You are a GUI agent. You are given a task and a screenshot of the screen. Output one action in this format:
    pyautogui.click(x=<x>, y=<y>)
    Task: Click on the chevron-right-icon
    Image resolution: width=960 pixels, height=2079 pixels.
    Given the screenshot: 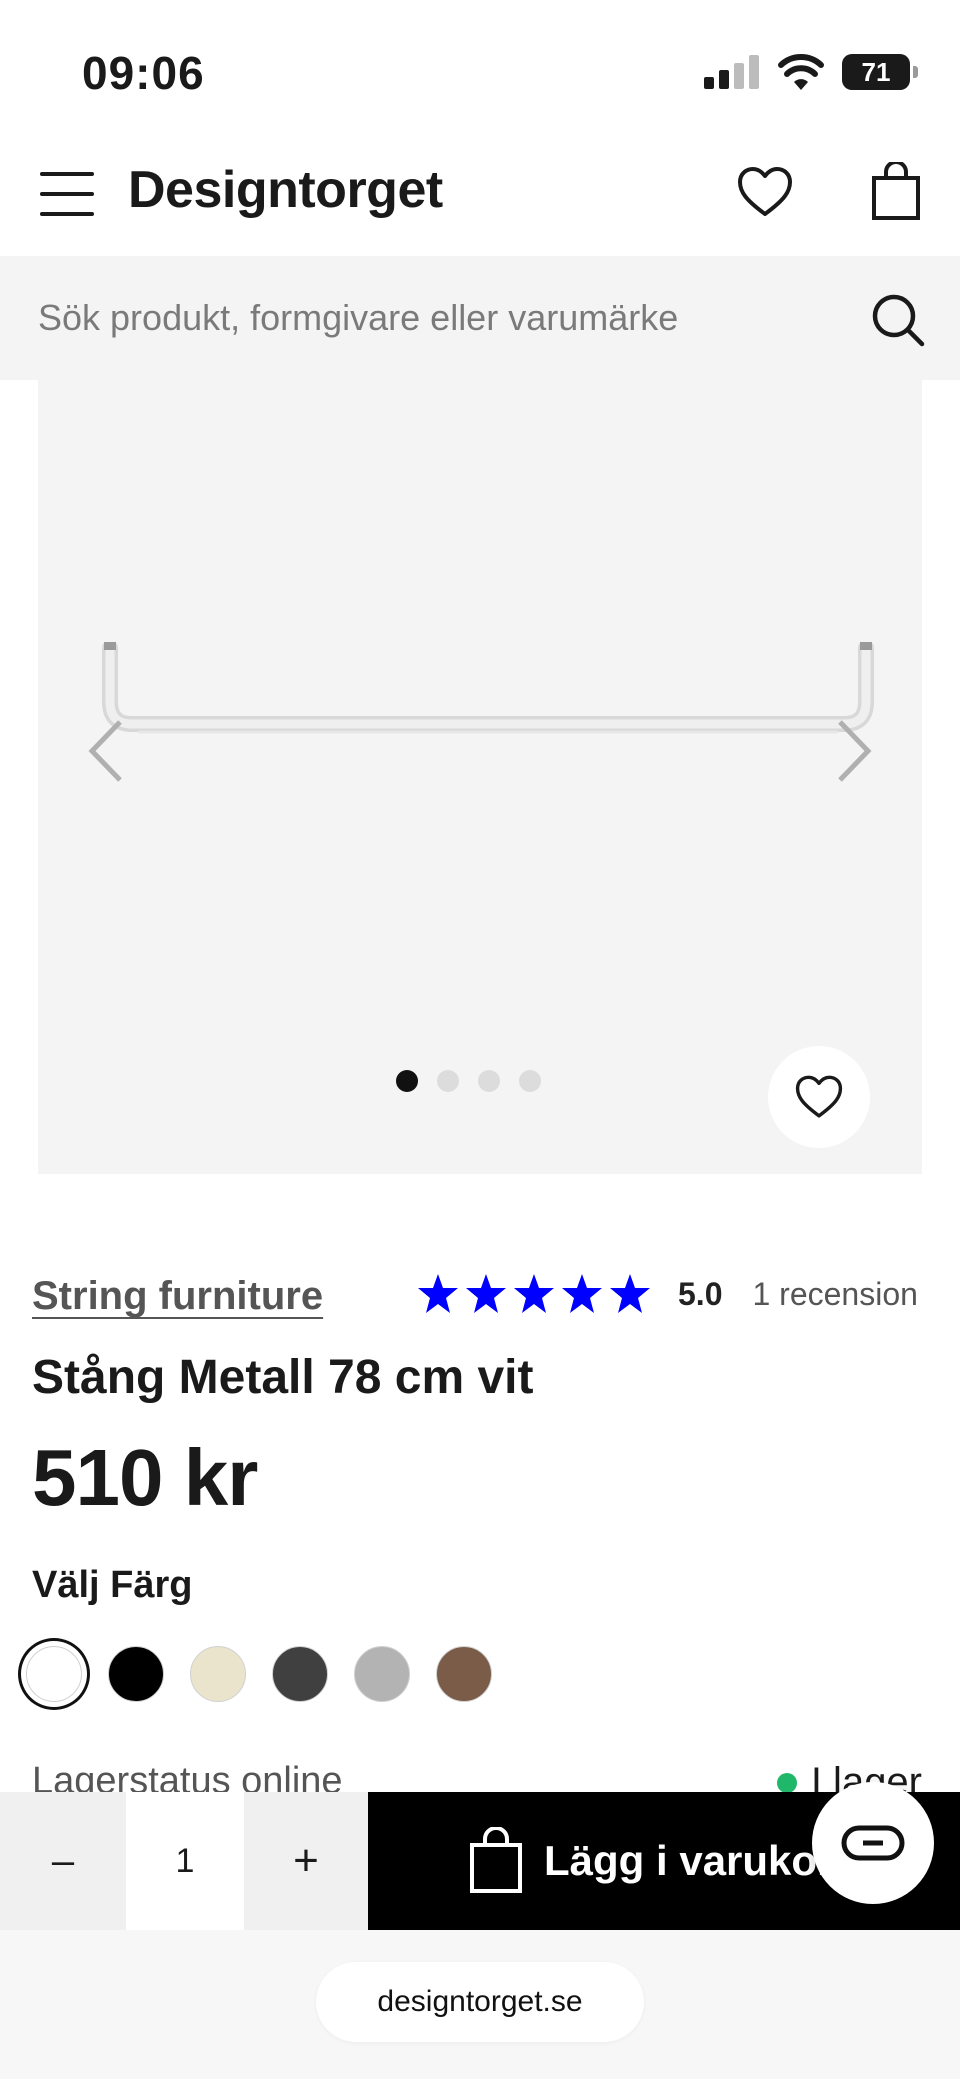 What is the action you would take?
    pyautogui.click(x=854, y=751)
    